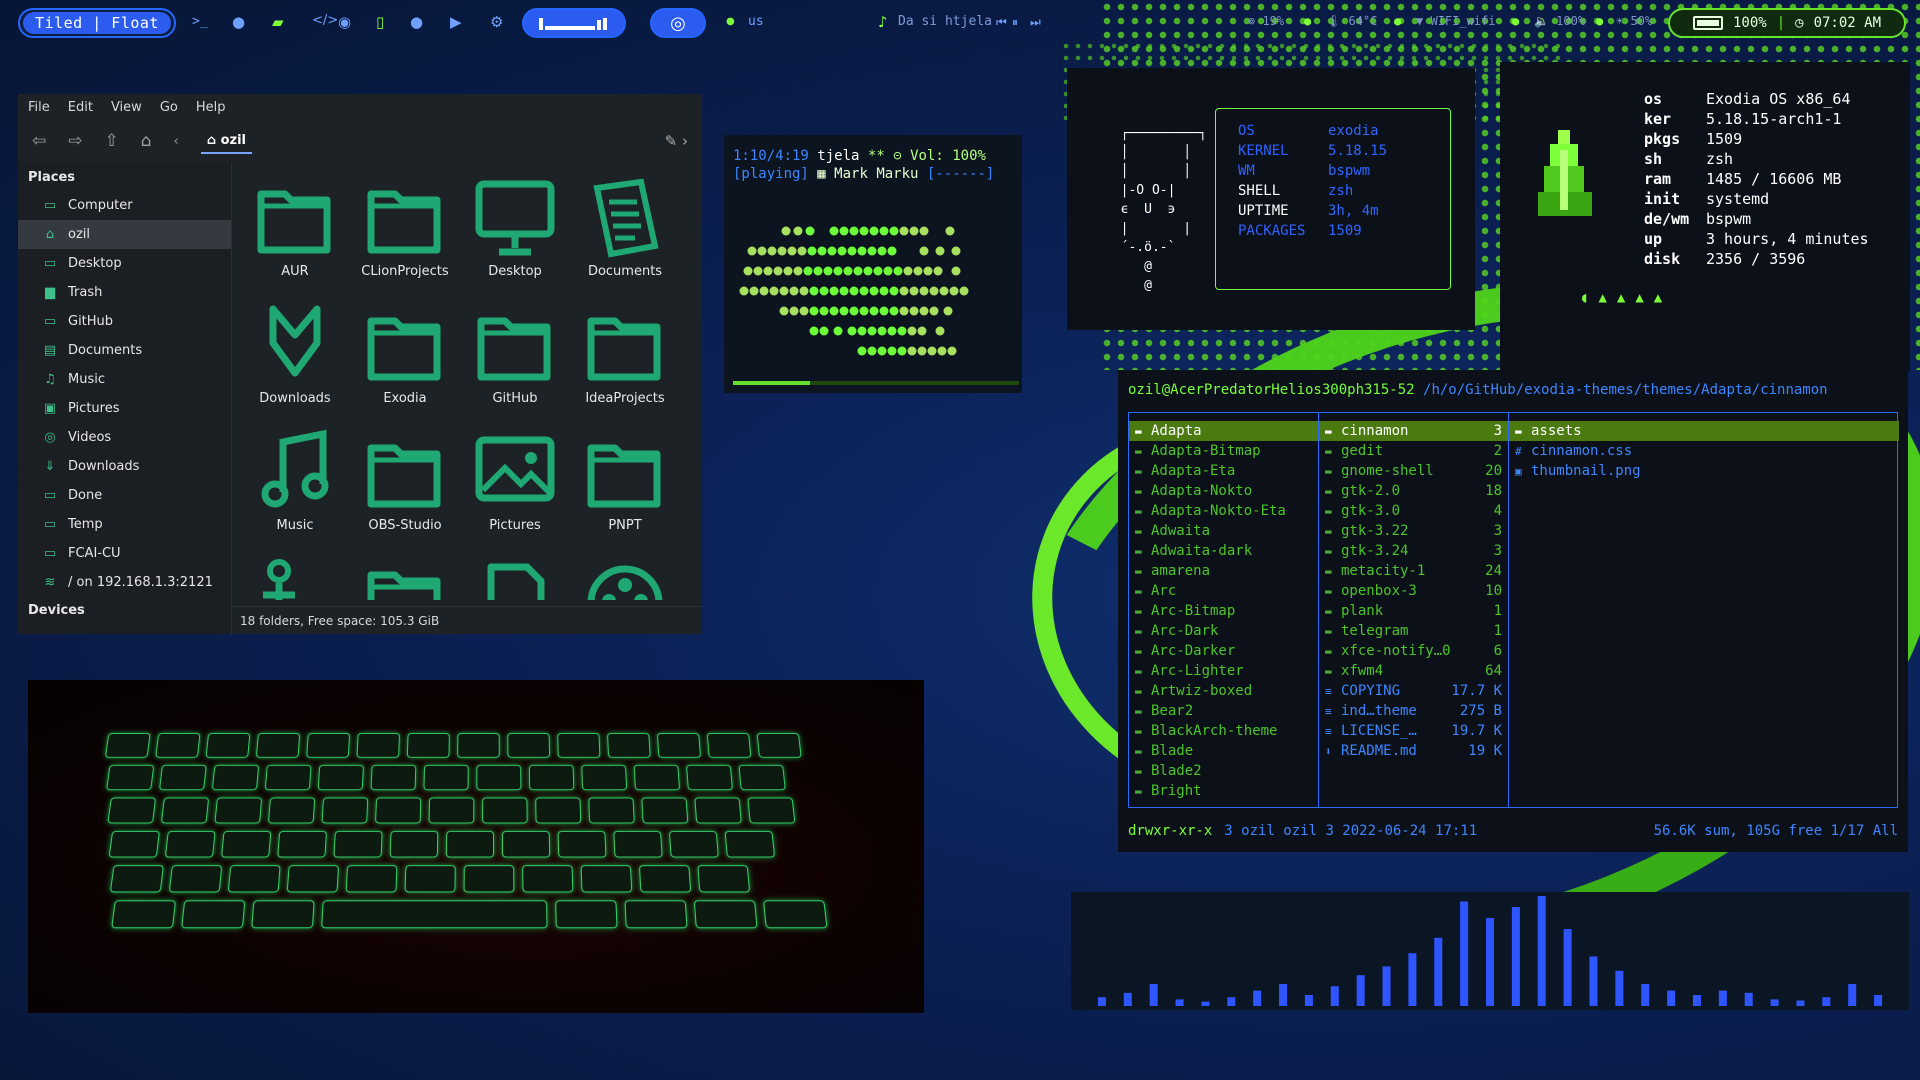 This screenshot has height=1080, width=1920. I want to click on current-dir-entry: ≡ LICENSE_… 19.7 K, so click(1413, 731).